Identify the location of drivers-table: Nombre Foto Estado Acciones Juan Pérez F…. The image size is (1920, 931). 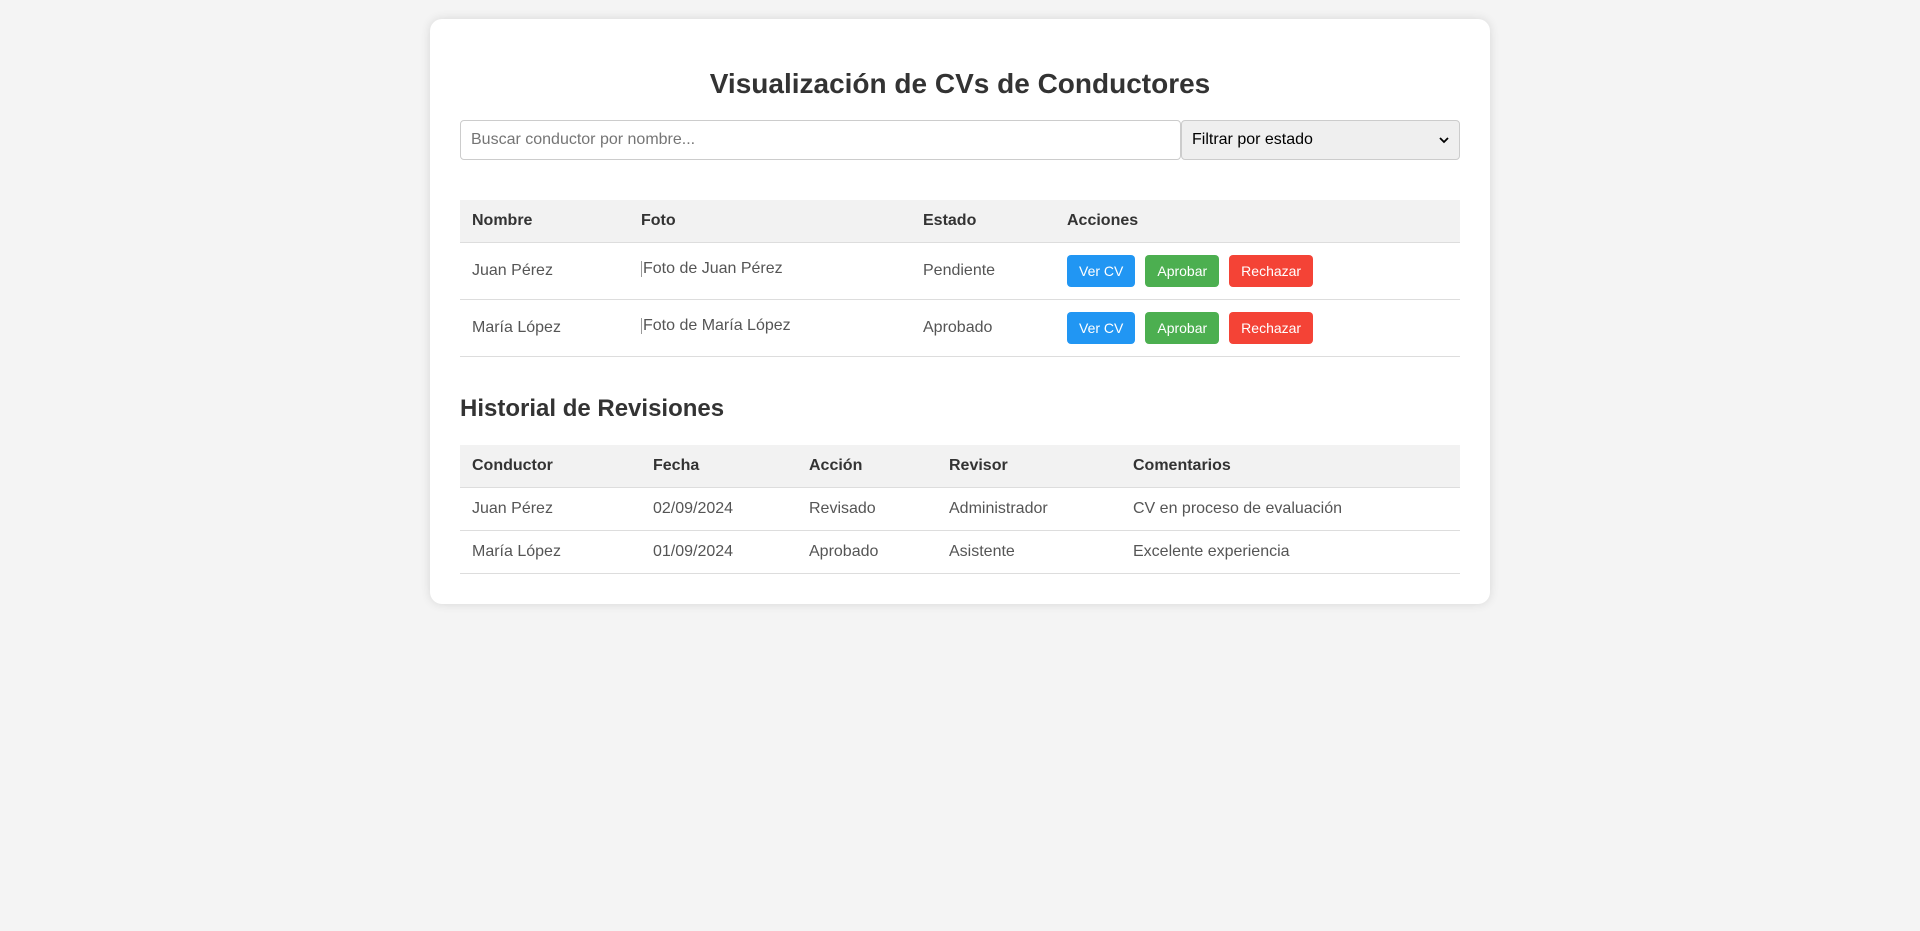
(960, 278).